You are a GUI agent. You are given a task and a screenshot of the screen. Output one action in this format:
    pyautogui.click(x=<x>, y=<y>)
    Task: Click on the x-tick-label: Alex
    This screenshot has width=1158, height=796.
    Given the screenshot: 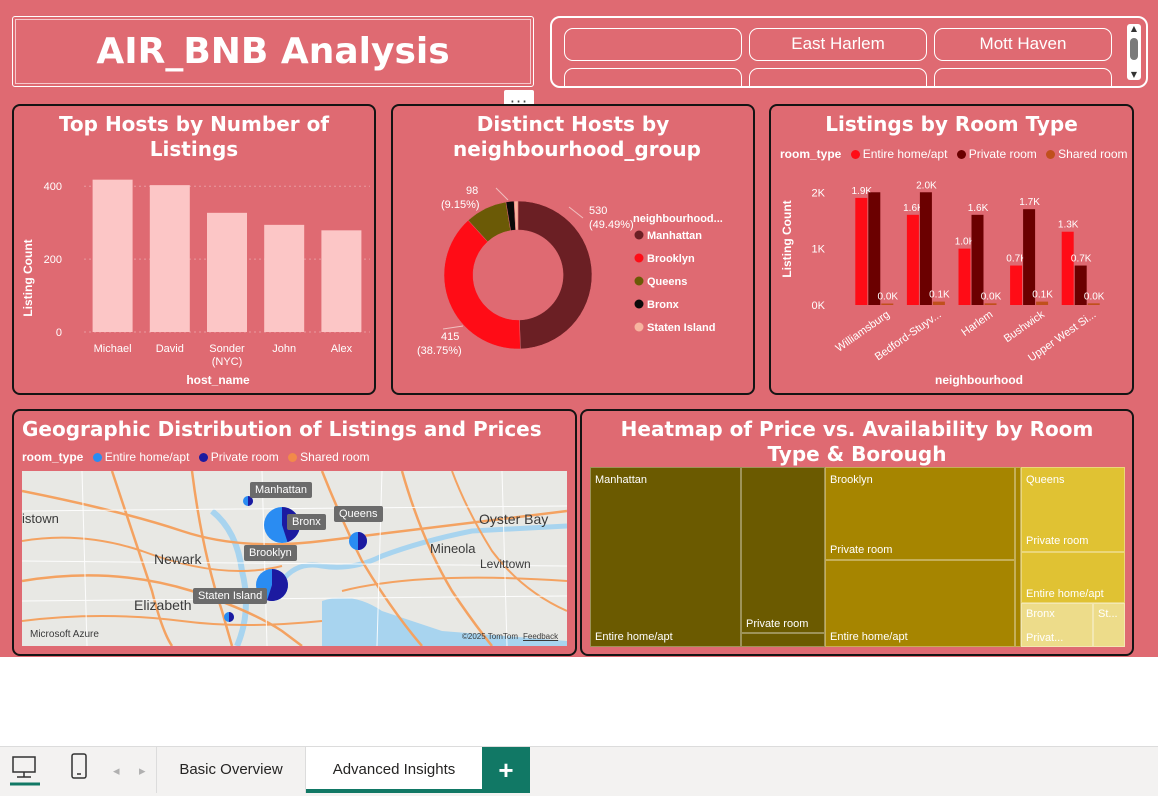 What is the action you would take?
    pyautogui.click(x=342, y=349)
    